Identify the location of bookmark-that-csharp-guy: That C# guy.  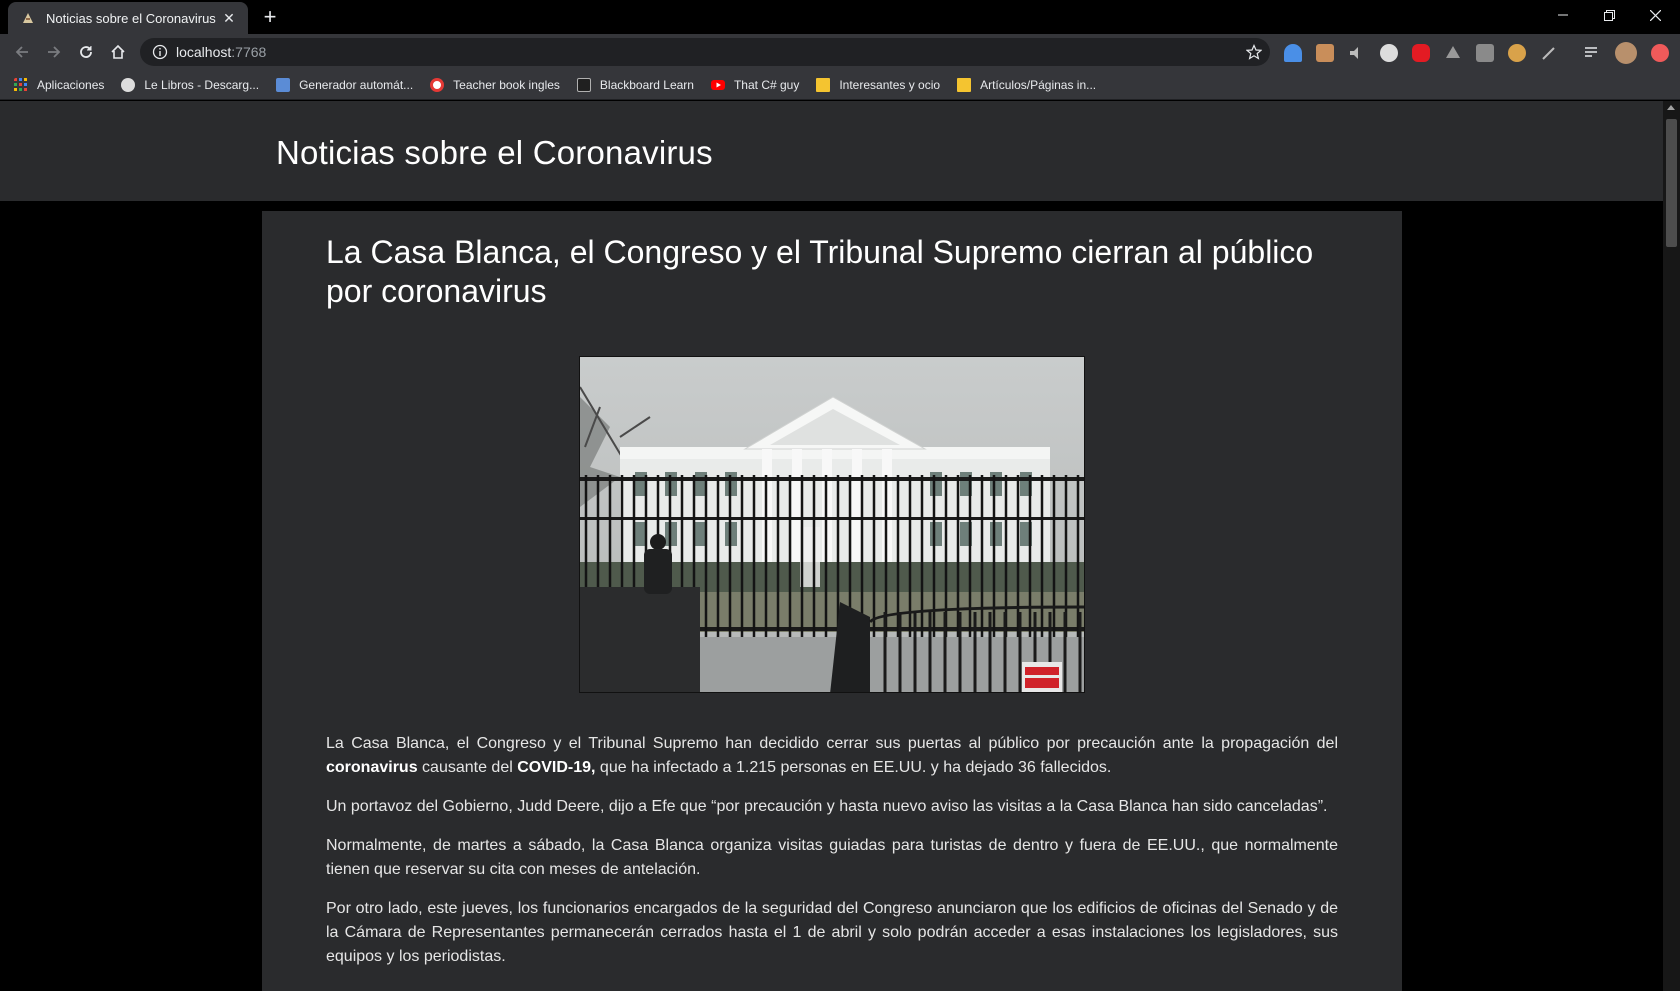
(755, 84).